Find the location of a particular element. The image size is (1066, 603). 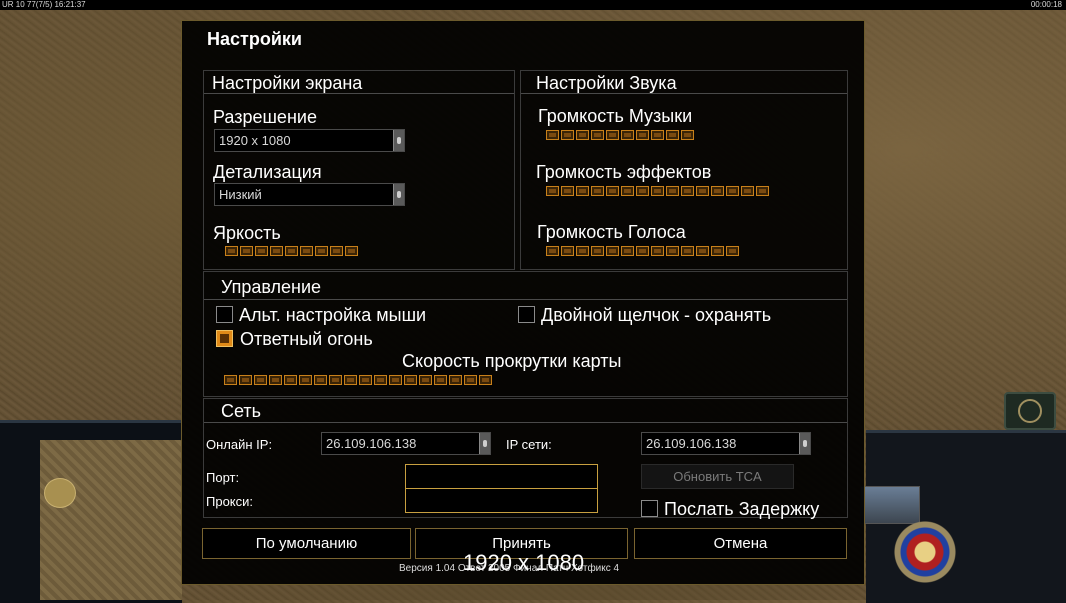

online-ip-dropdown: 26.109.106.138 is located at coordinates (406, 443).